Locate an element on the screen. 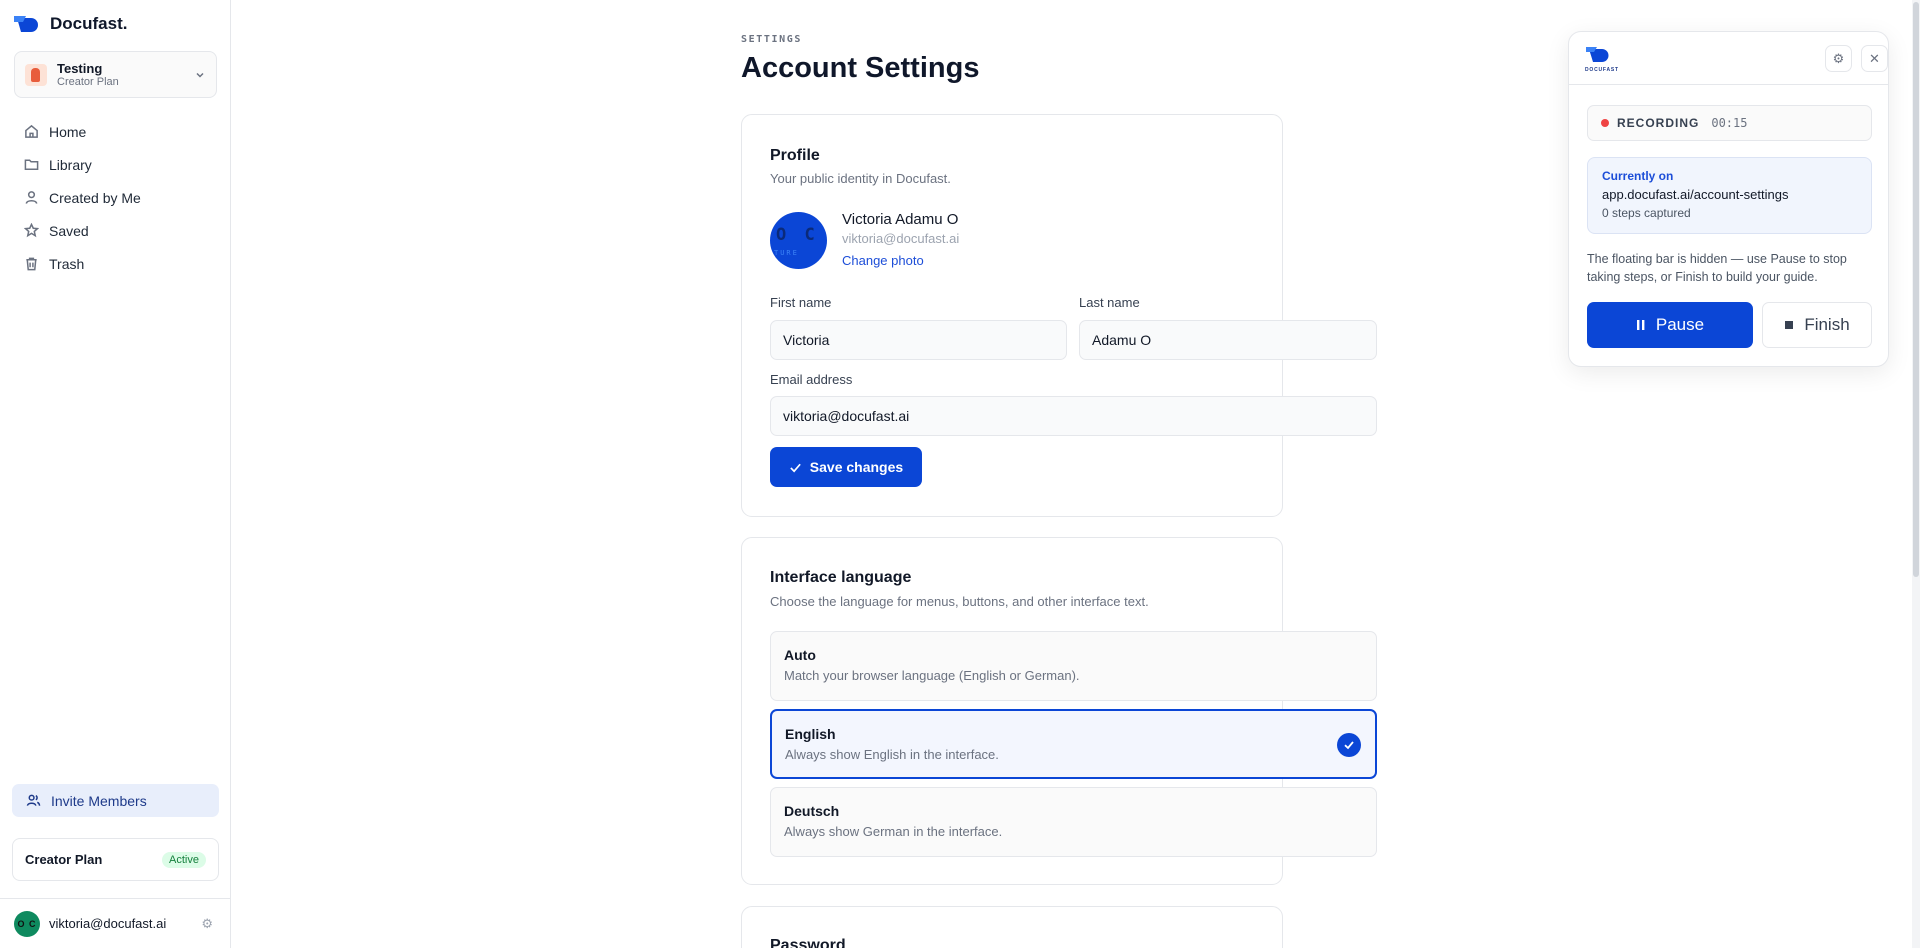 The width and height of the screenshot is (1920, 948). user-email: viktoria@docufast.ai is located at coordinates (108, 923).